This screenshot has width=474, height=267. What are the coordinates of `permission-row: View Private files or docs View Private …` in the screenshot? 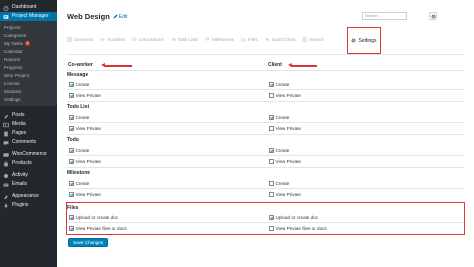 It's located at (265, 228).